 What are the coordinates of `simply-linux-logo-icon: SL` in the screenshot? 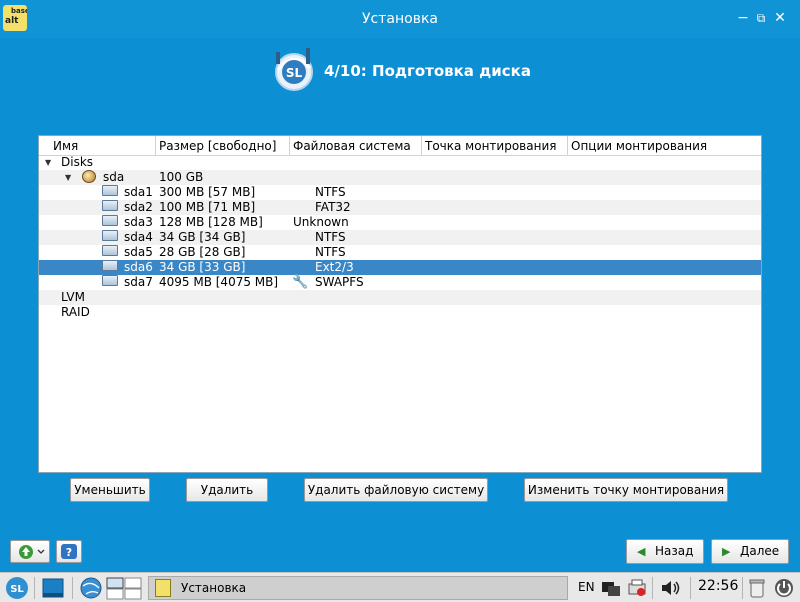 It's located at (294, 69).